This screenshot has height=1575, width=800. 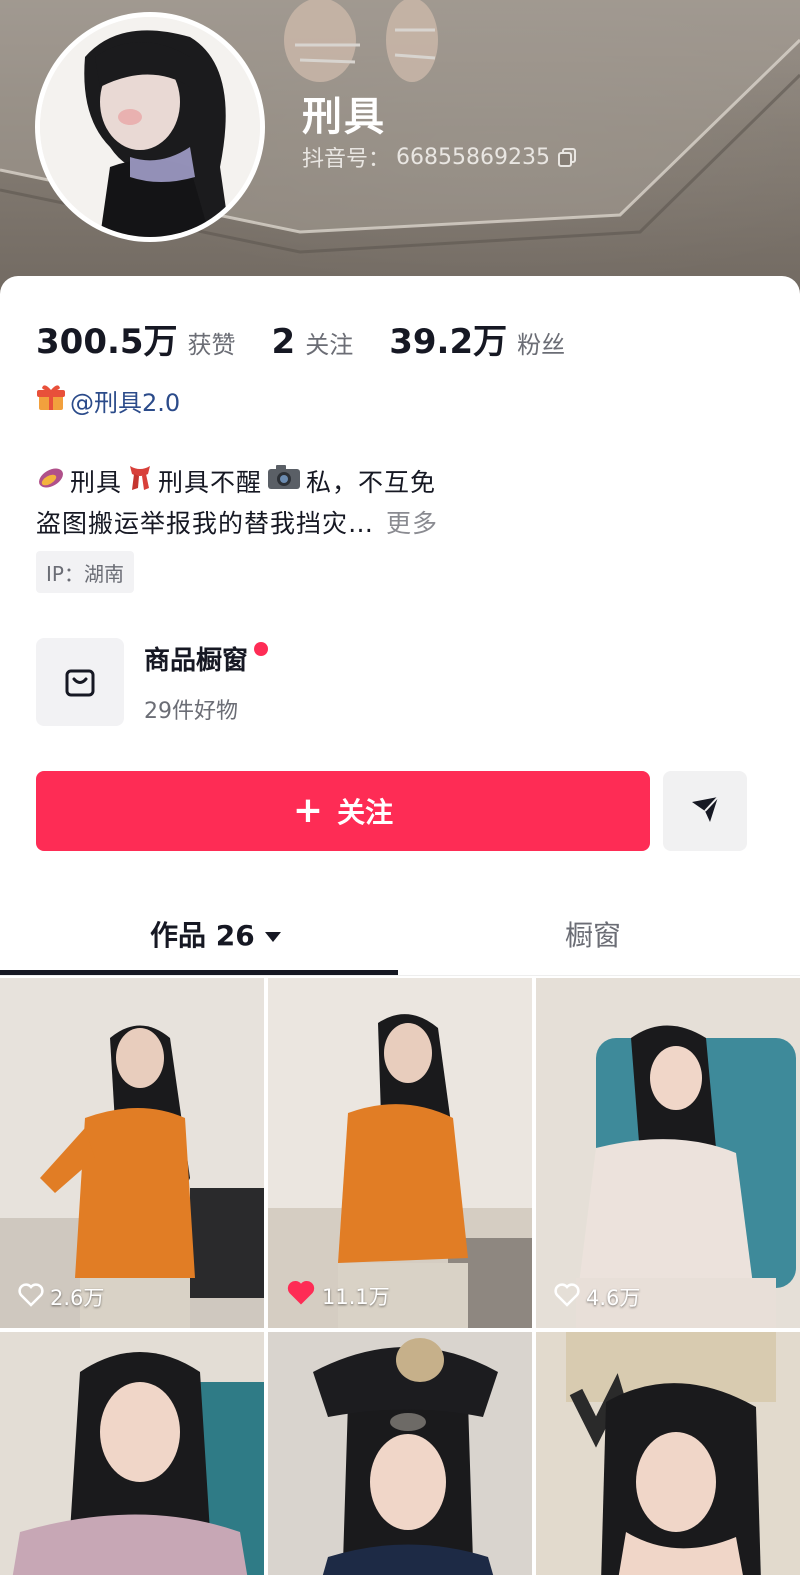 What do you see at coordinates (140, 483) in the screenshot?
I see `scarf-emoji` at bounding box center [140, 483].